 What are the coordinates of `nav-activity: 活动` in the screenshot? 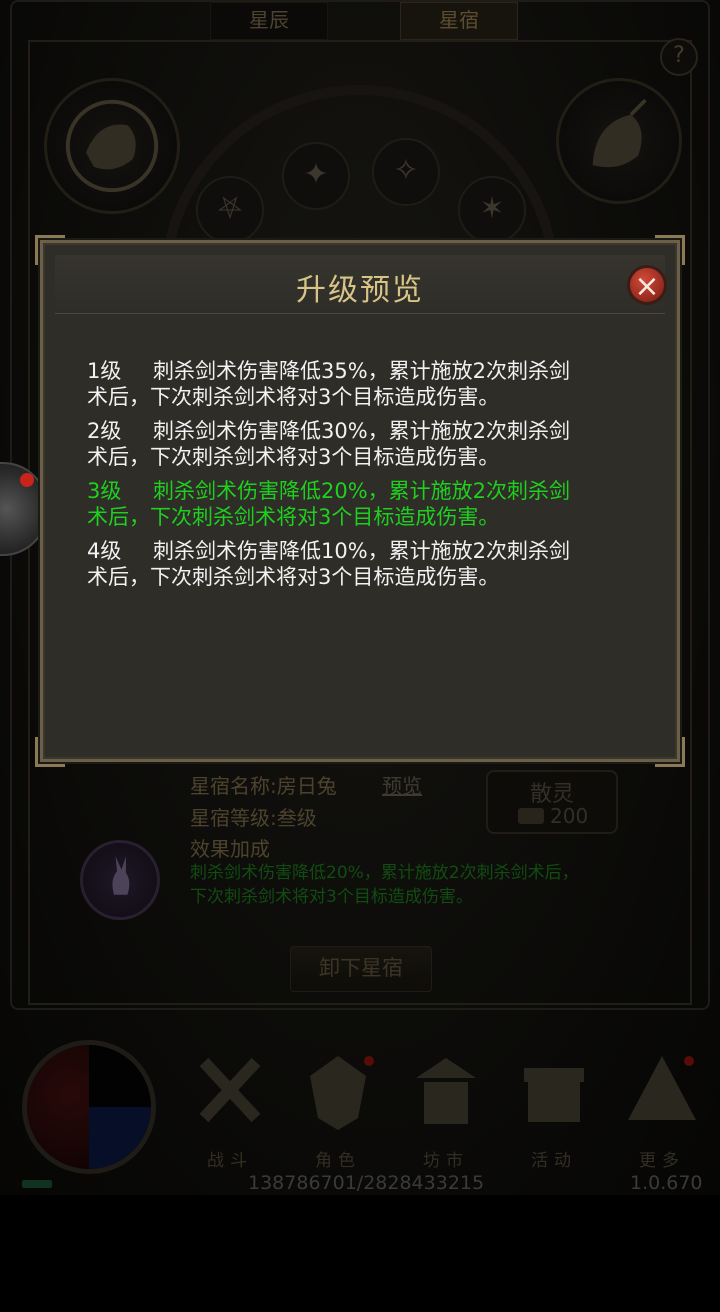 It's located at (554, 1109).